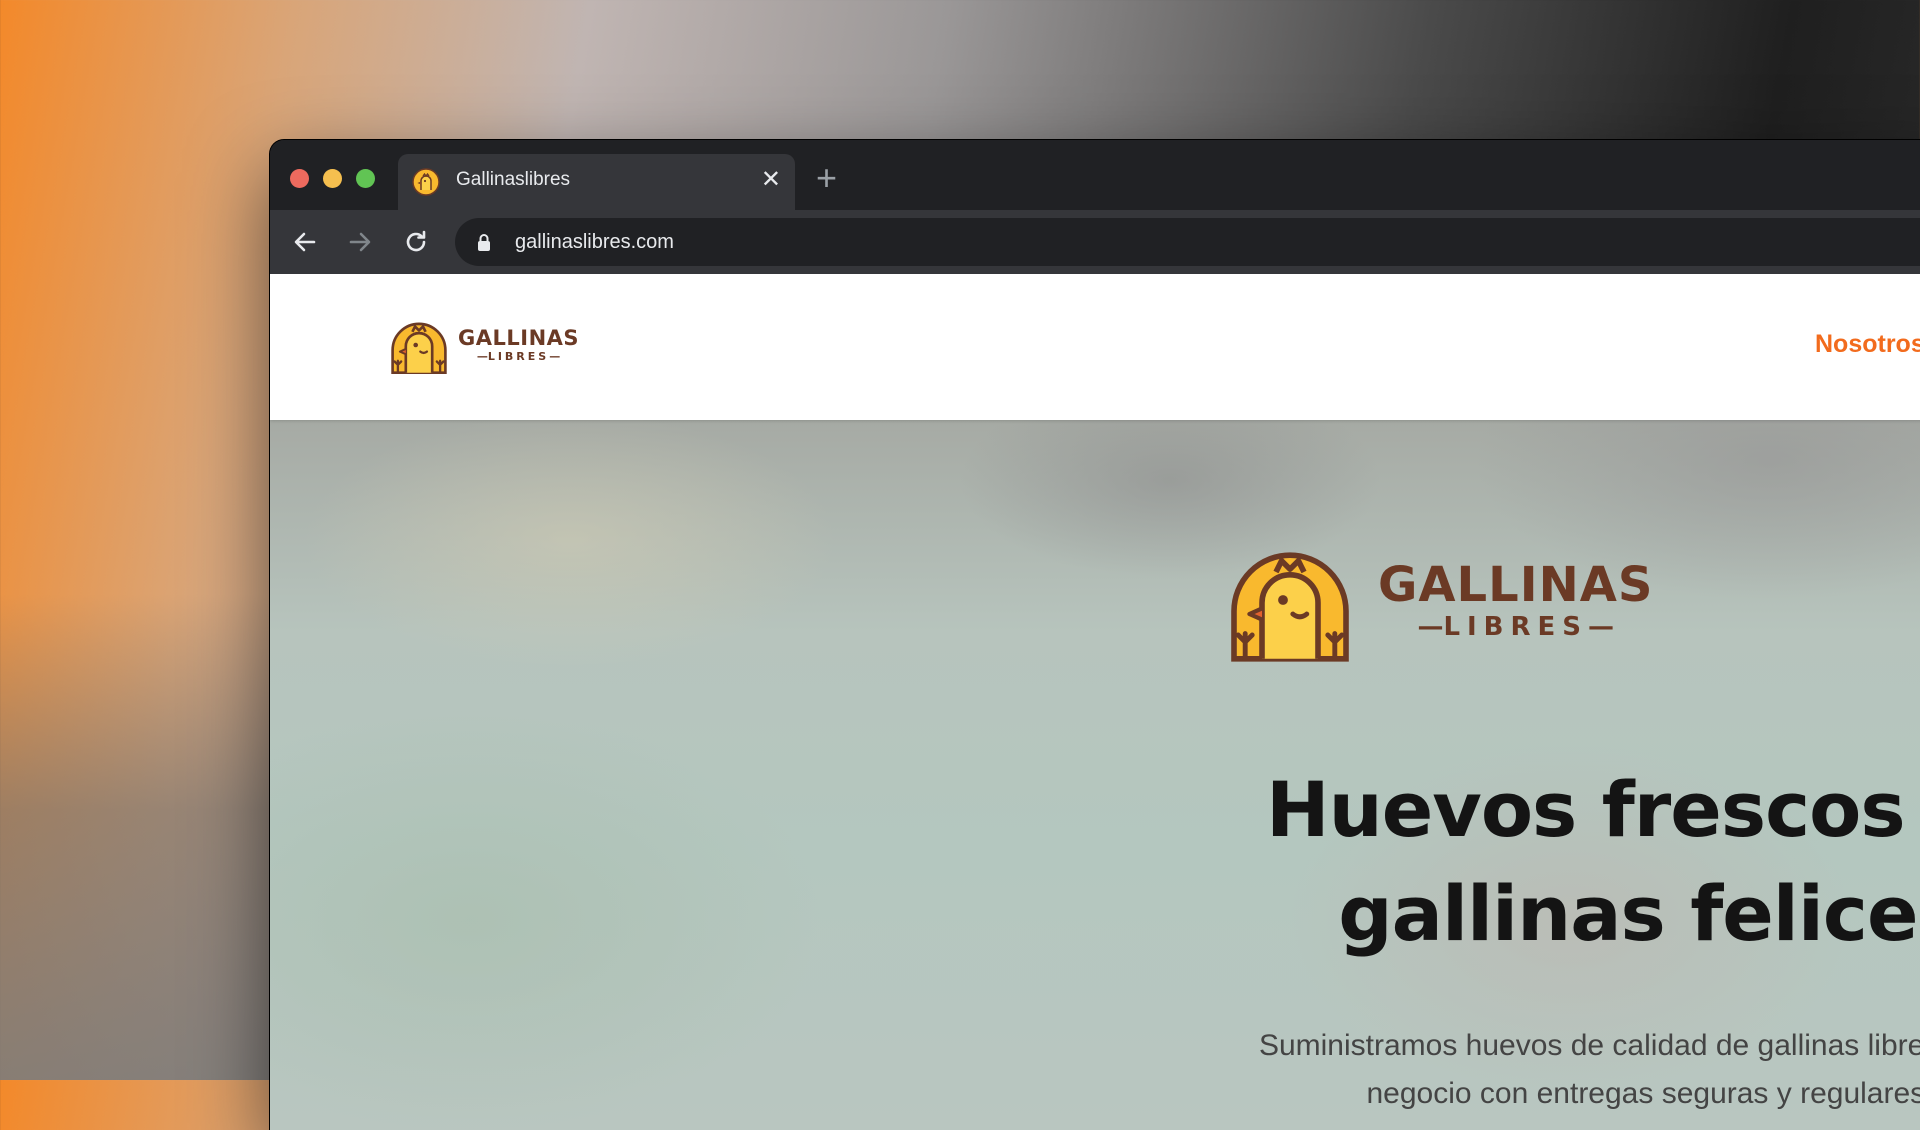  Describe the element at coordinates (484, 242) in the screenshot. I see `lock-icon` at that location.